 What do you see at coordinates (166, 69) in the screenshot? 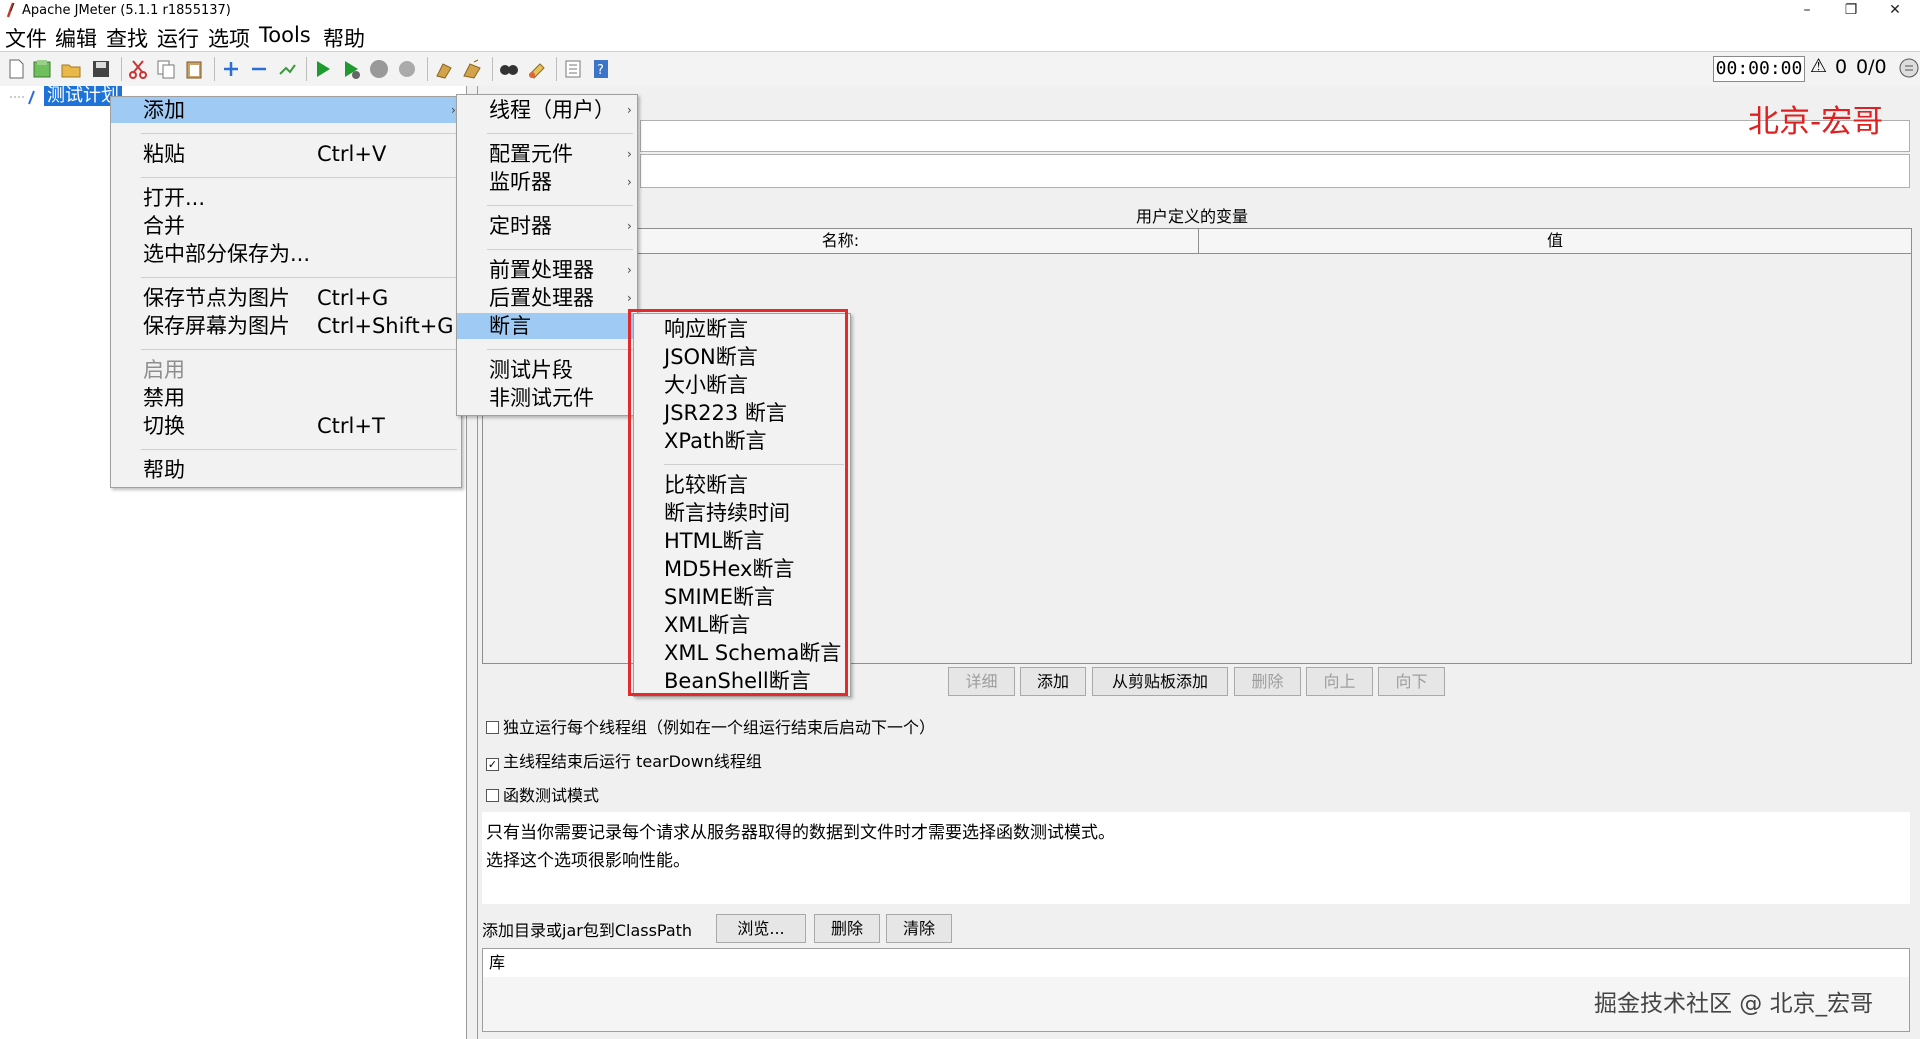
I see `copy-icon` at bounding box center [166, 69].